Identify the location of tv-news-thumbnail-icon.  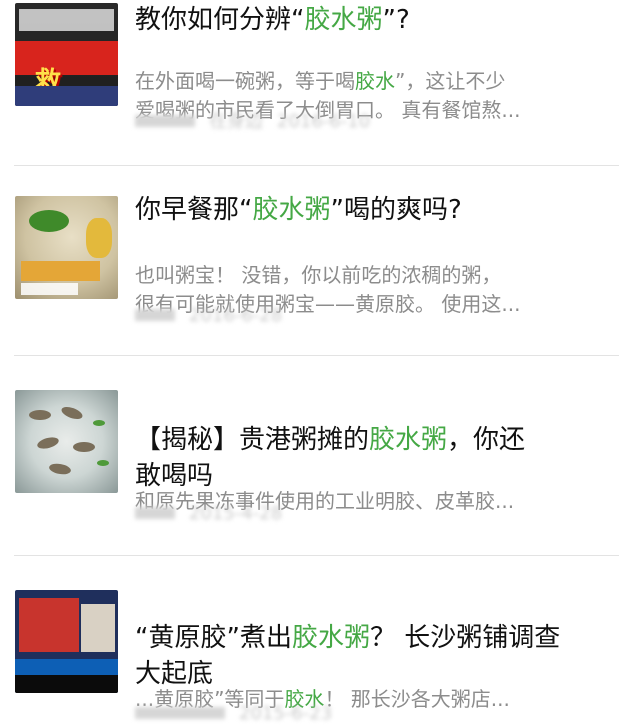
(66, 641).